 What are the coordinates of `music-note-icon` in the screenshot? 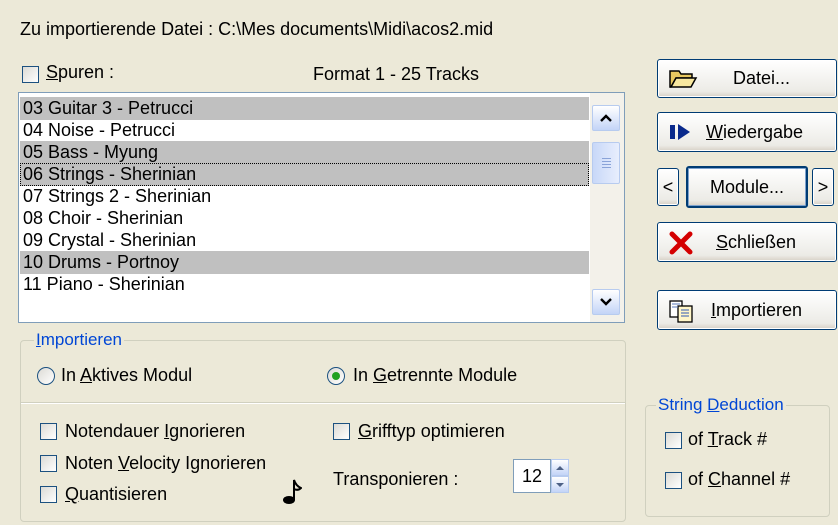 It's located at (292, 491).